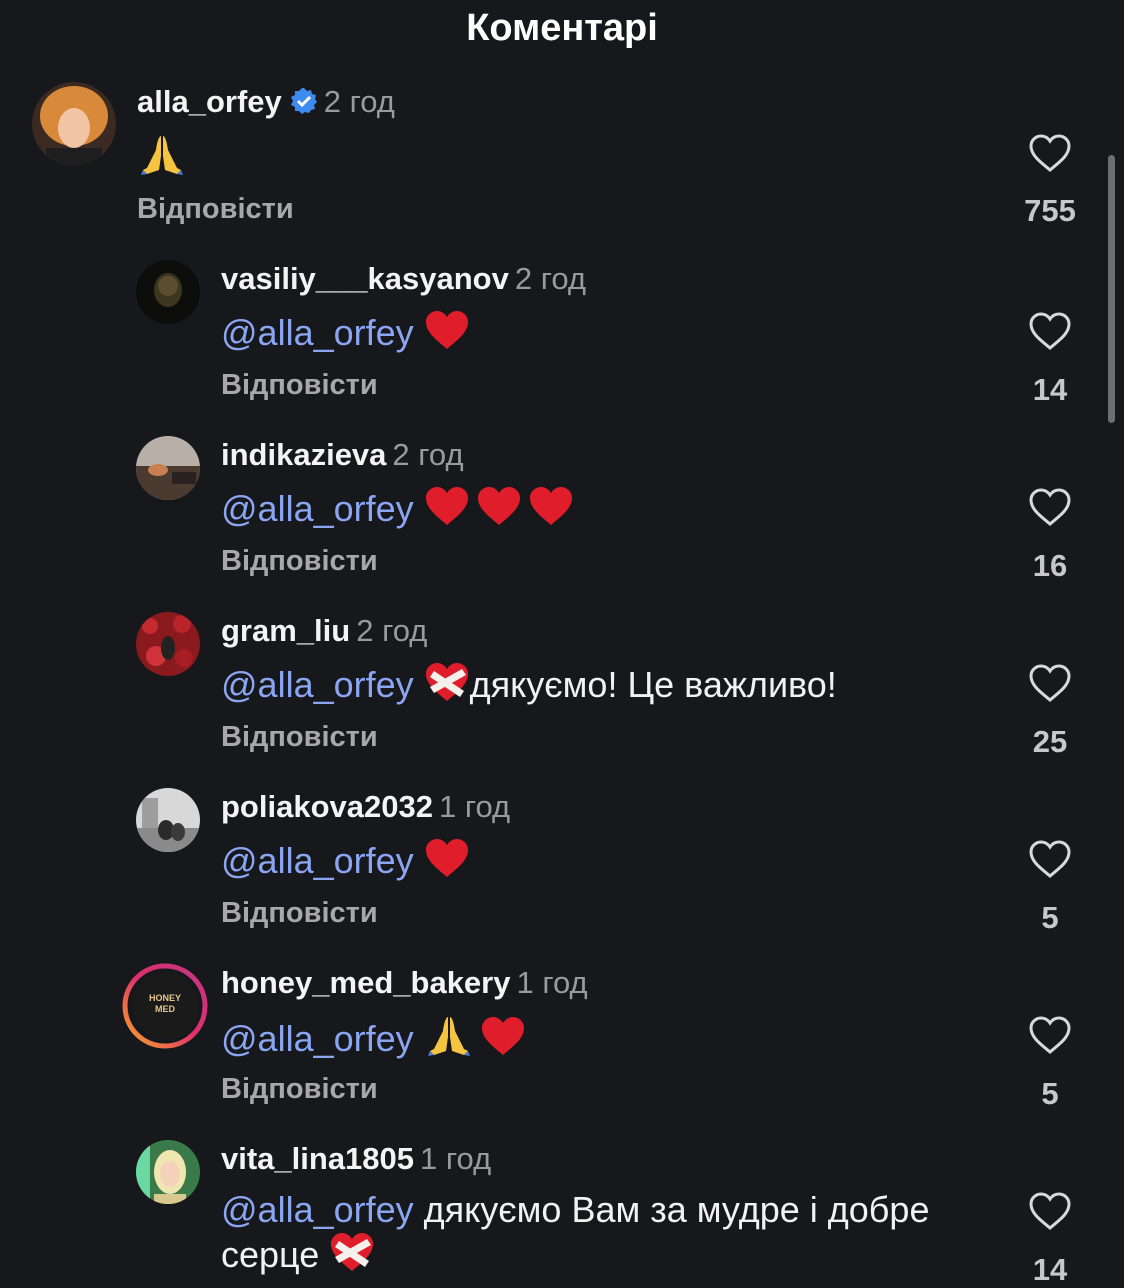  What do you see at coordinates (317, 1158) in the screenshot?
I see `username: vita_lina1805` at bounding box center [317, 1158].